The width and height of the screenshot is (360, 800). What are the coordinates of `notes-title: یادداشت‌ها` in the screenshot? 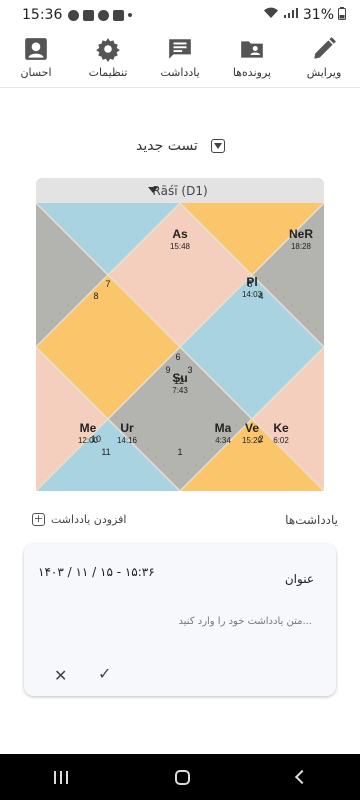 It's located at (311, 520).